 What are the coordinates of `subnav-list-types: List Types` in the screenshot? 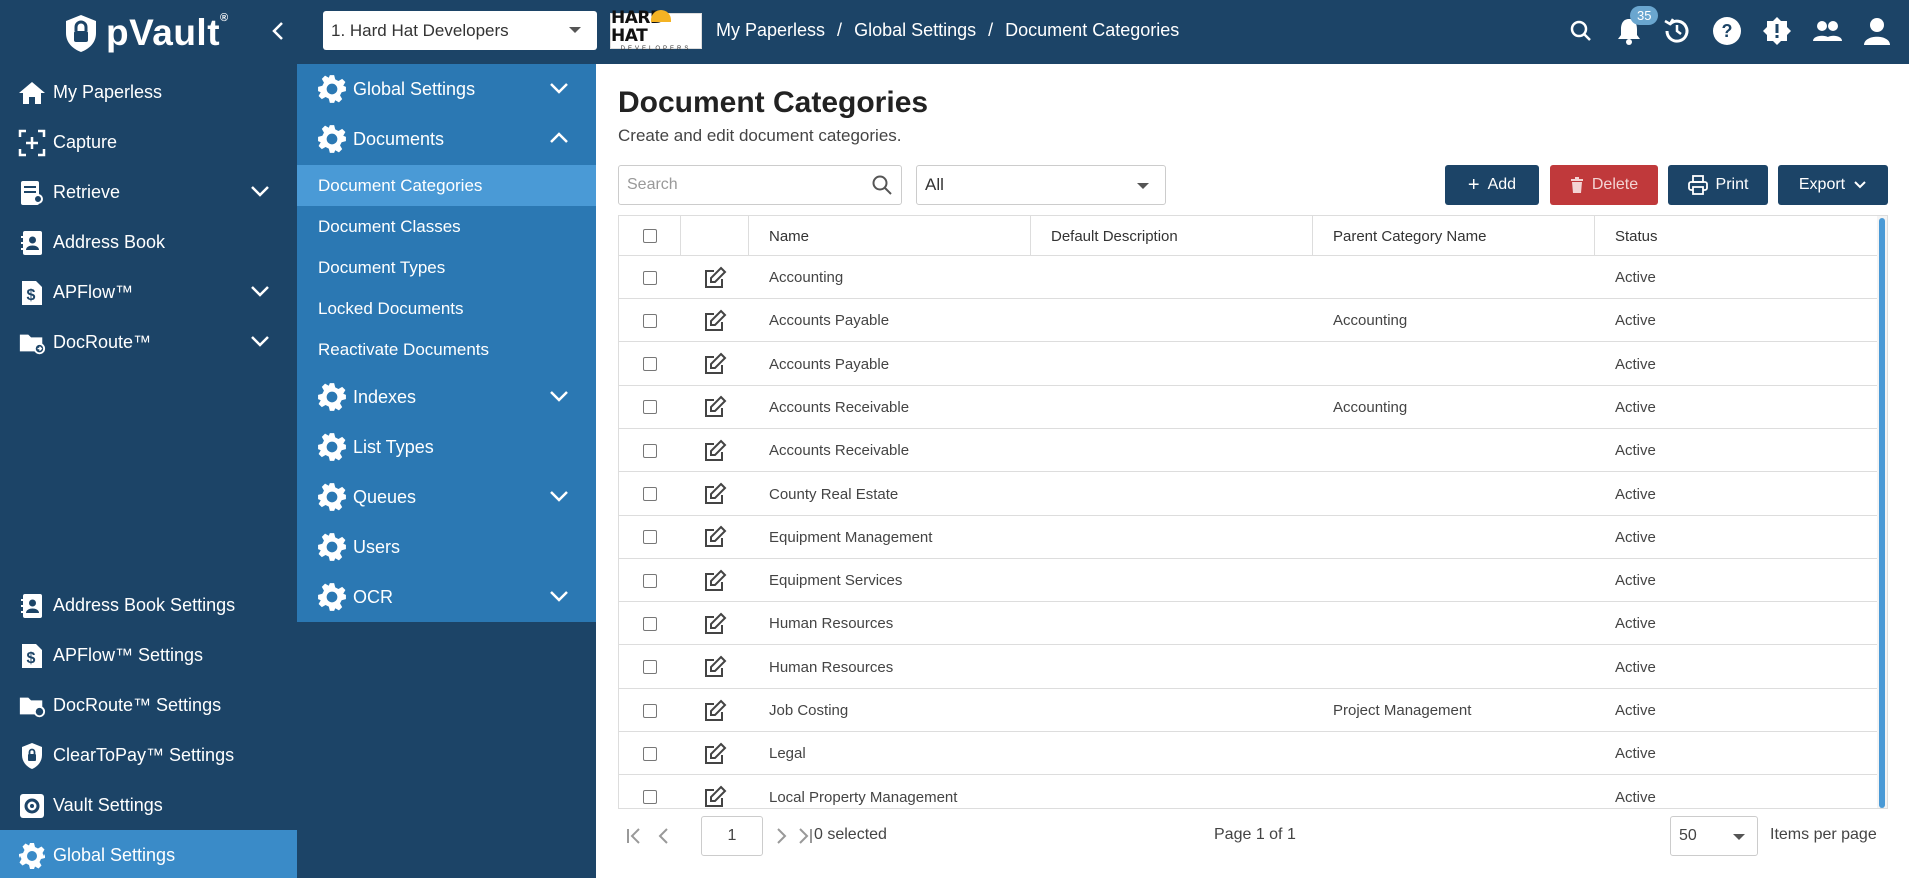 It's located at (446, 447).